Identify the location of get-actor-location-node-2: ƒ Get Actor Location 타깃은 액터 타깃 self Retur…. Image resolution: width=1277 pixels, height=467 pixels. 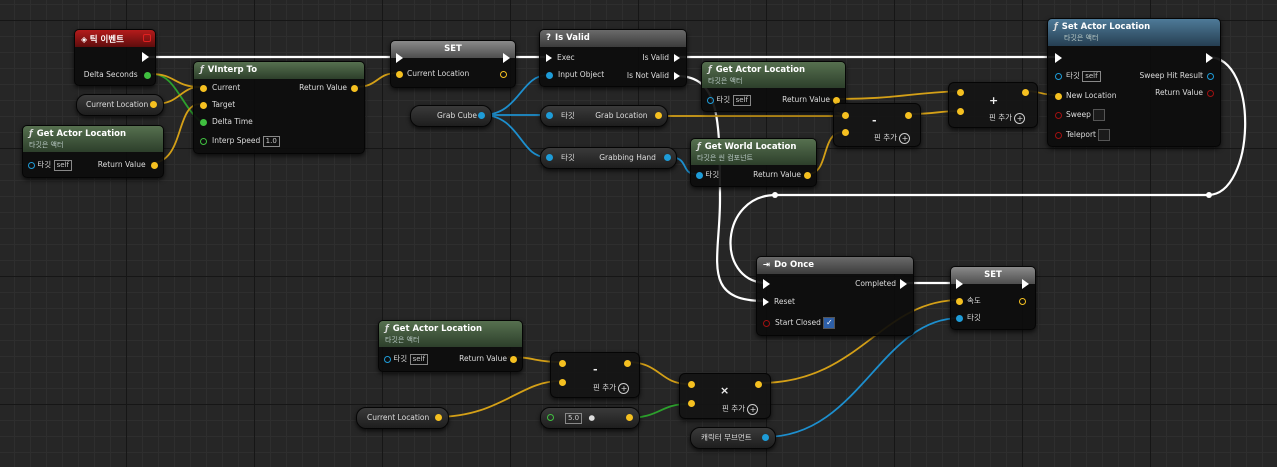
(773, 86).